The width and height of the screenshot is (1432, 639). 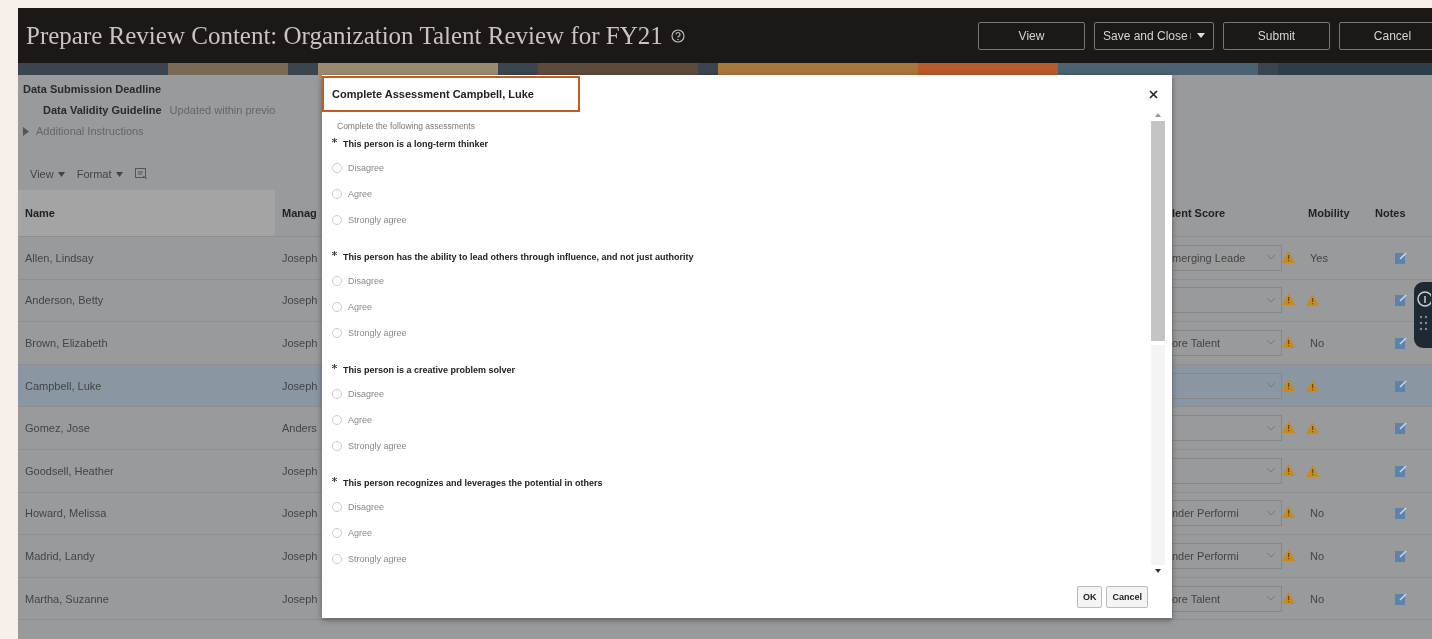 What do you see at coordinates (473, 483) in the screenshot?
I see `question-text: This person recognizes and leverages the potential in others` at bounding box center [473, 483].